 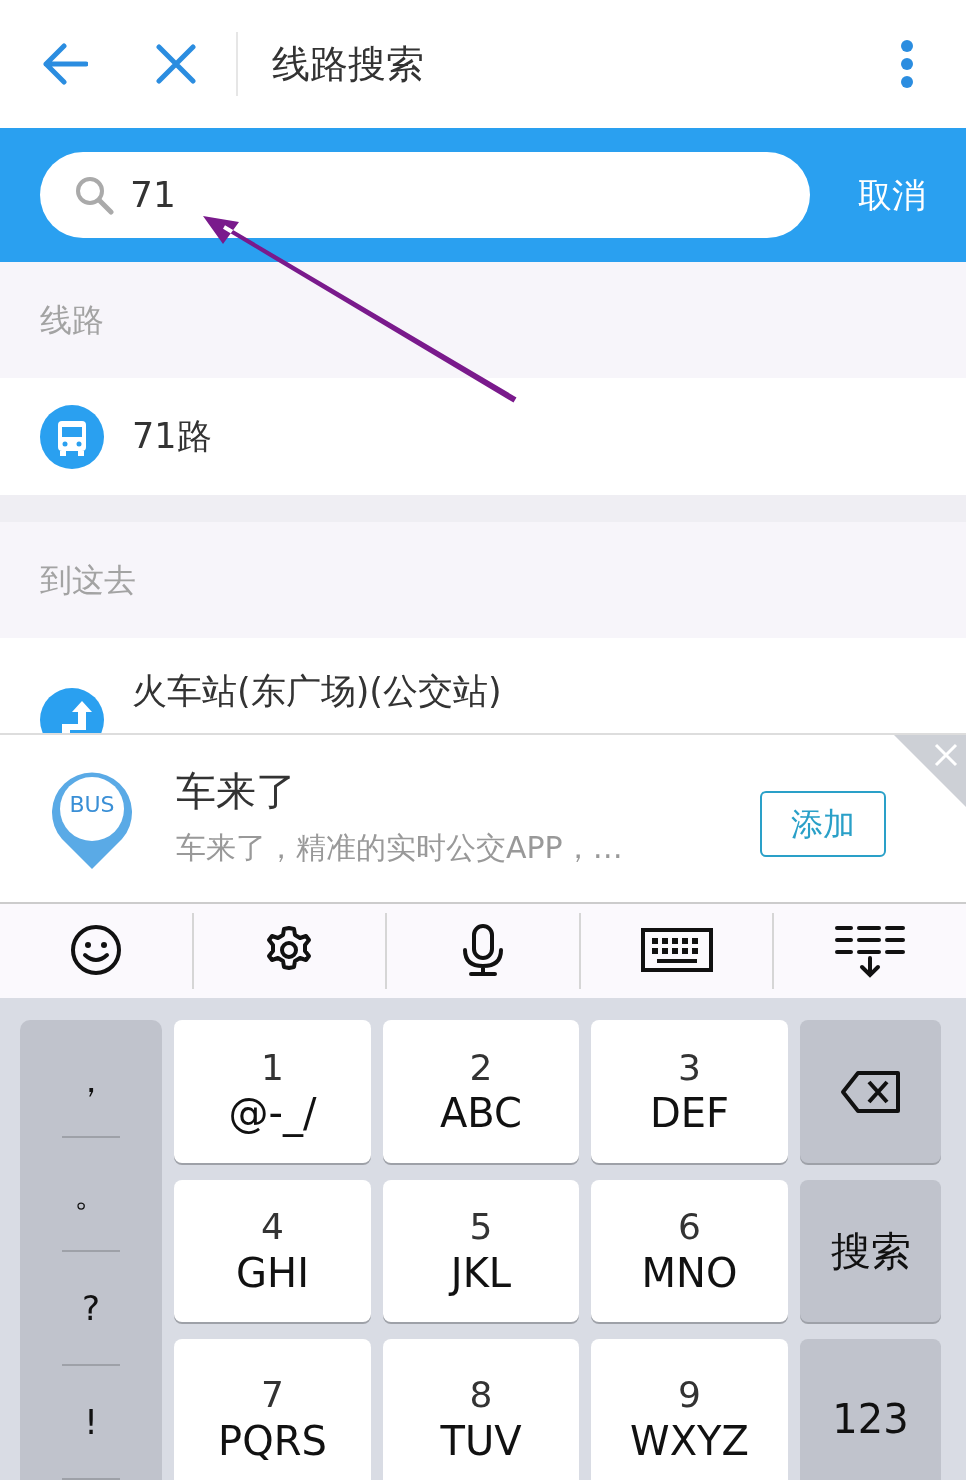 What do you see at coordinates (236, 791) in the screenshot?
I see `app-name: 车来了` at bounding box center [236, 791].